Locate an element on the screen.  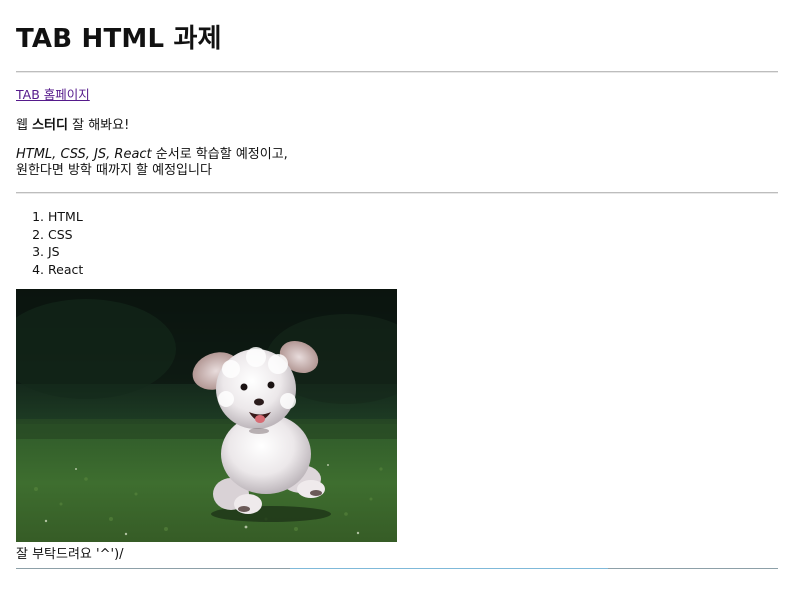
intro-paragraph: 웹 스터디 잘 해봐요! is located at coordinates (72, 125).